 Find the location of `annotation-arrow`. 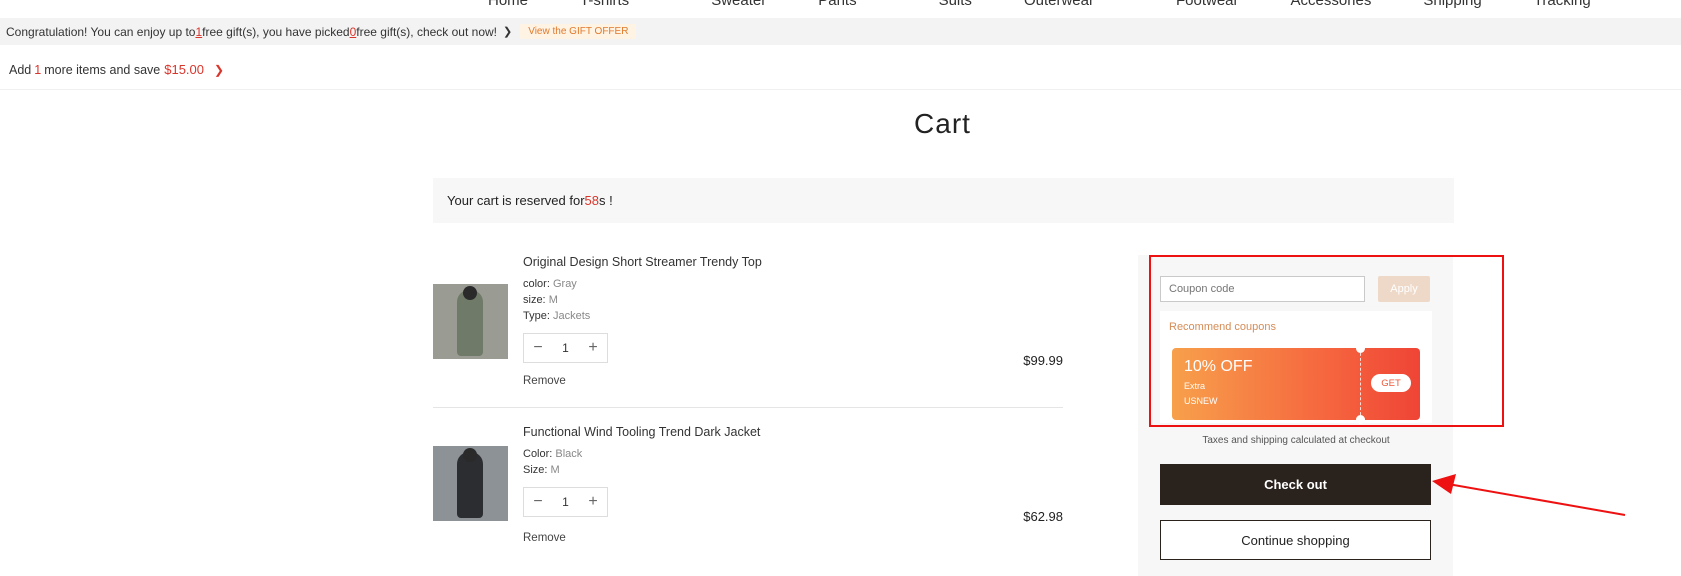

annotation-arrow is located at coordinates (1529, 495).